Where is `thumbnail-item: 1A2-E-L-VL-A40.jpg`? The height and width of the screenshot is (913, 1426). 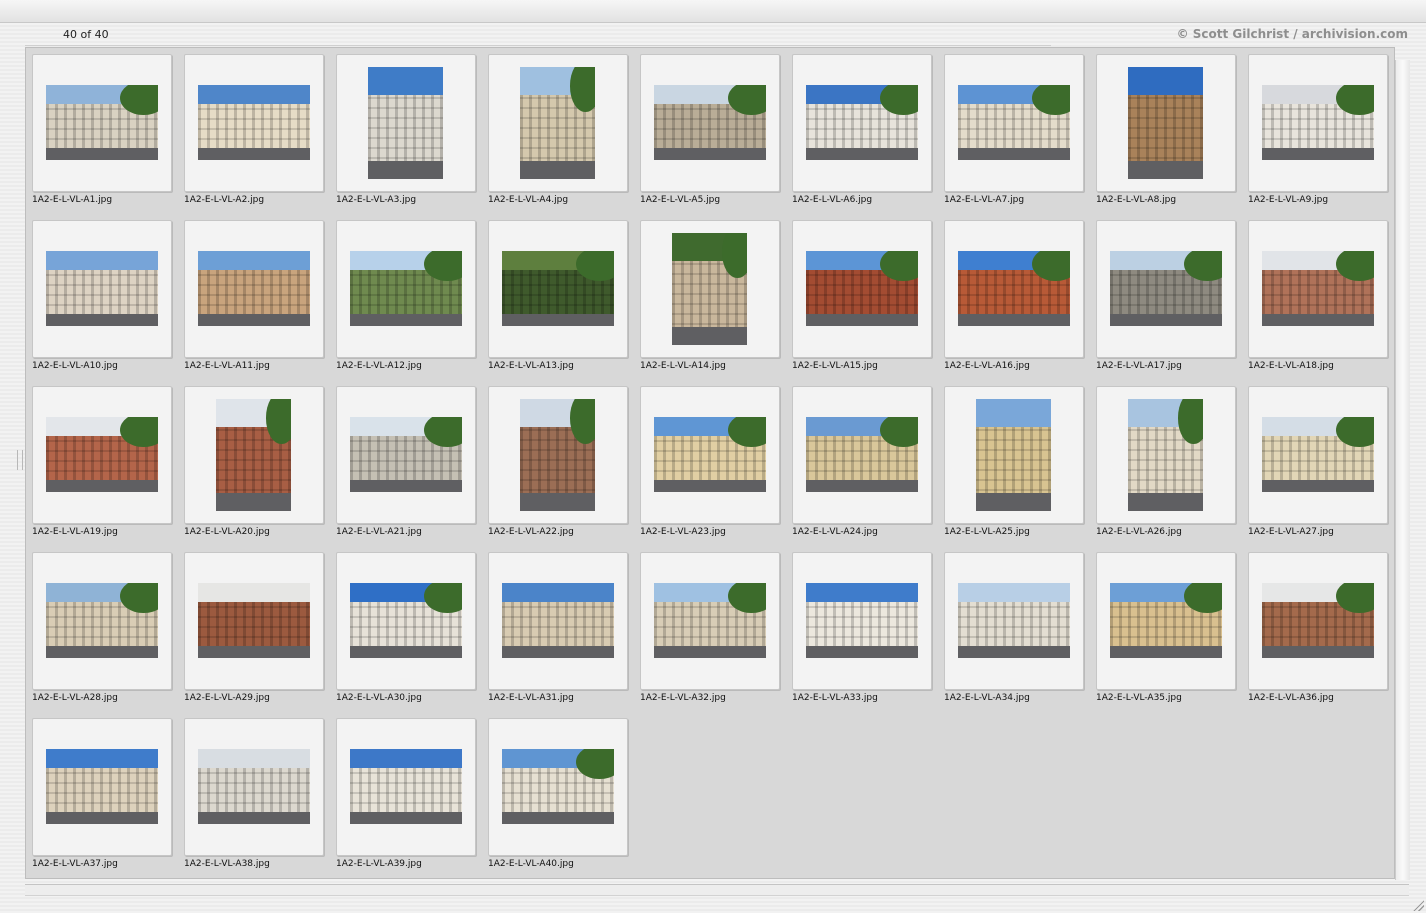
thumbnail-item: 1A2-E-L-VL-A40.jpg is located at coordinates (558, 795).